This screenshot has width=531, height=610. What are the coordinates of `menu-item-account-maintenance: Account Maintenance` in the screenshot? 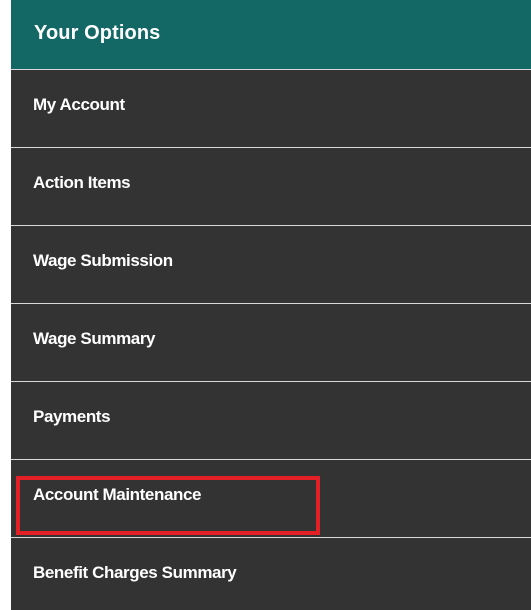 It's located at (271, 498).